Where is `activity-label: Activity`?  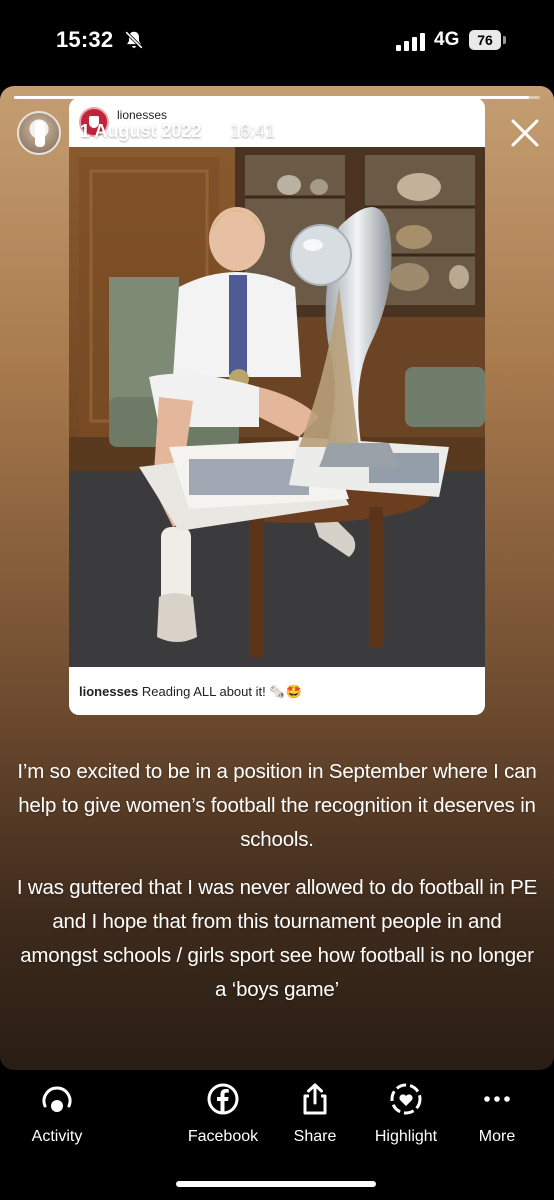 activity-label: Activity is located at coordinates (57, 1136).